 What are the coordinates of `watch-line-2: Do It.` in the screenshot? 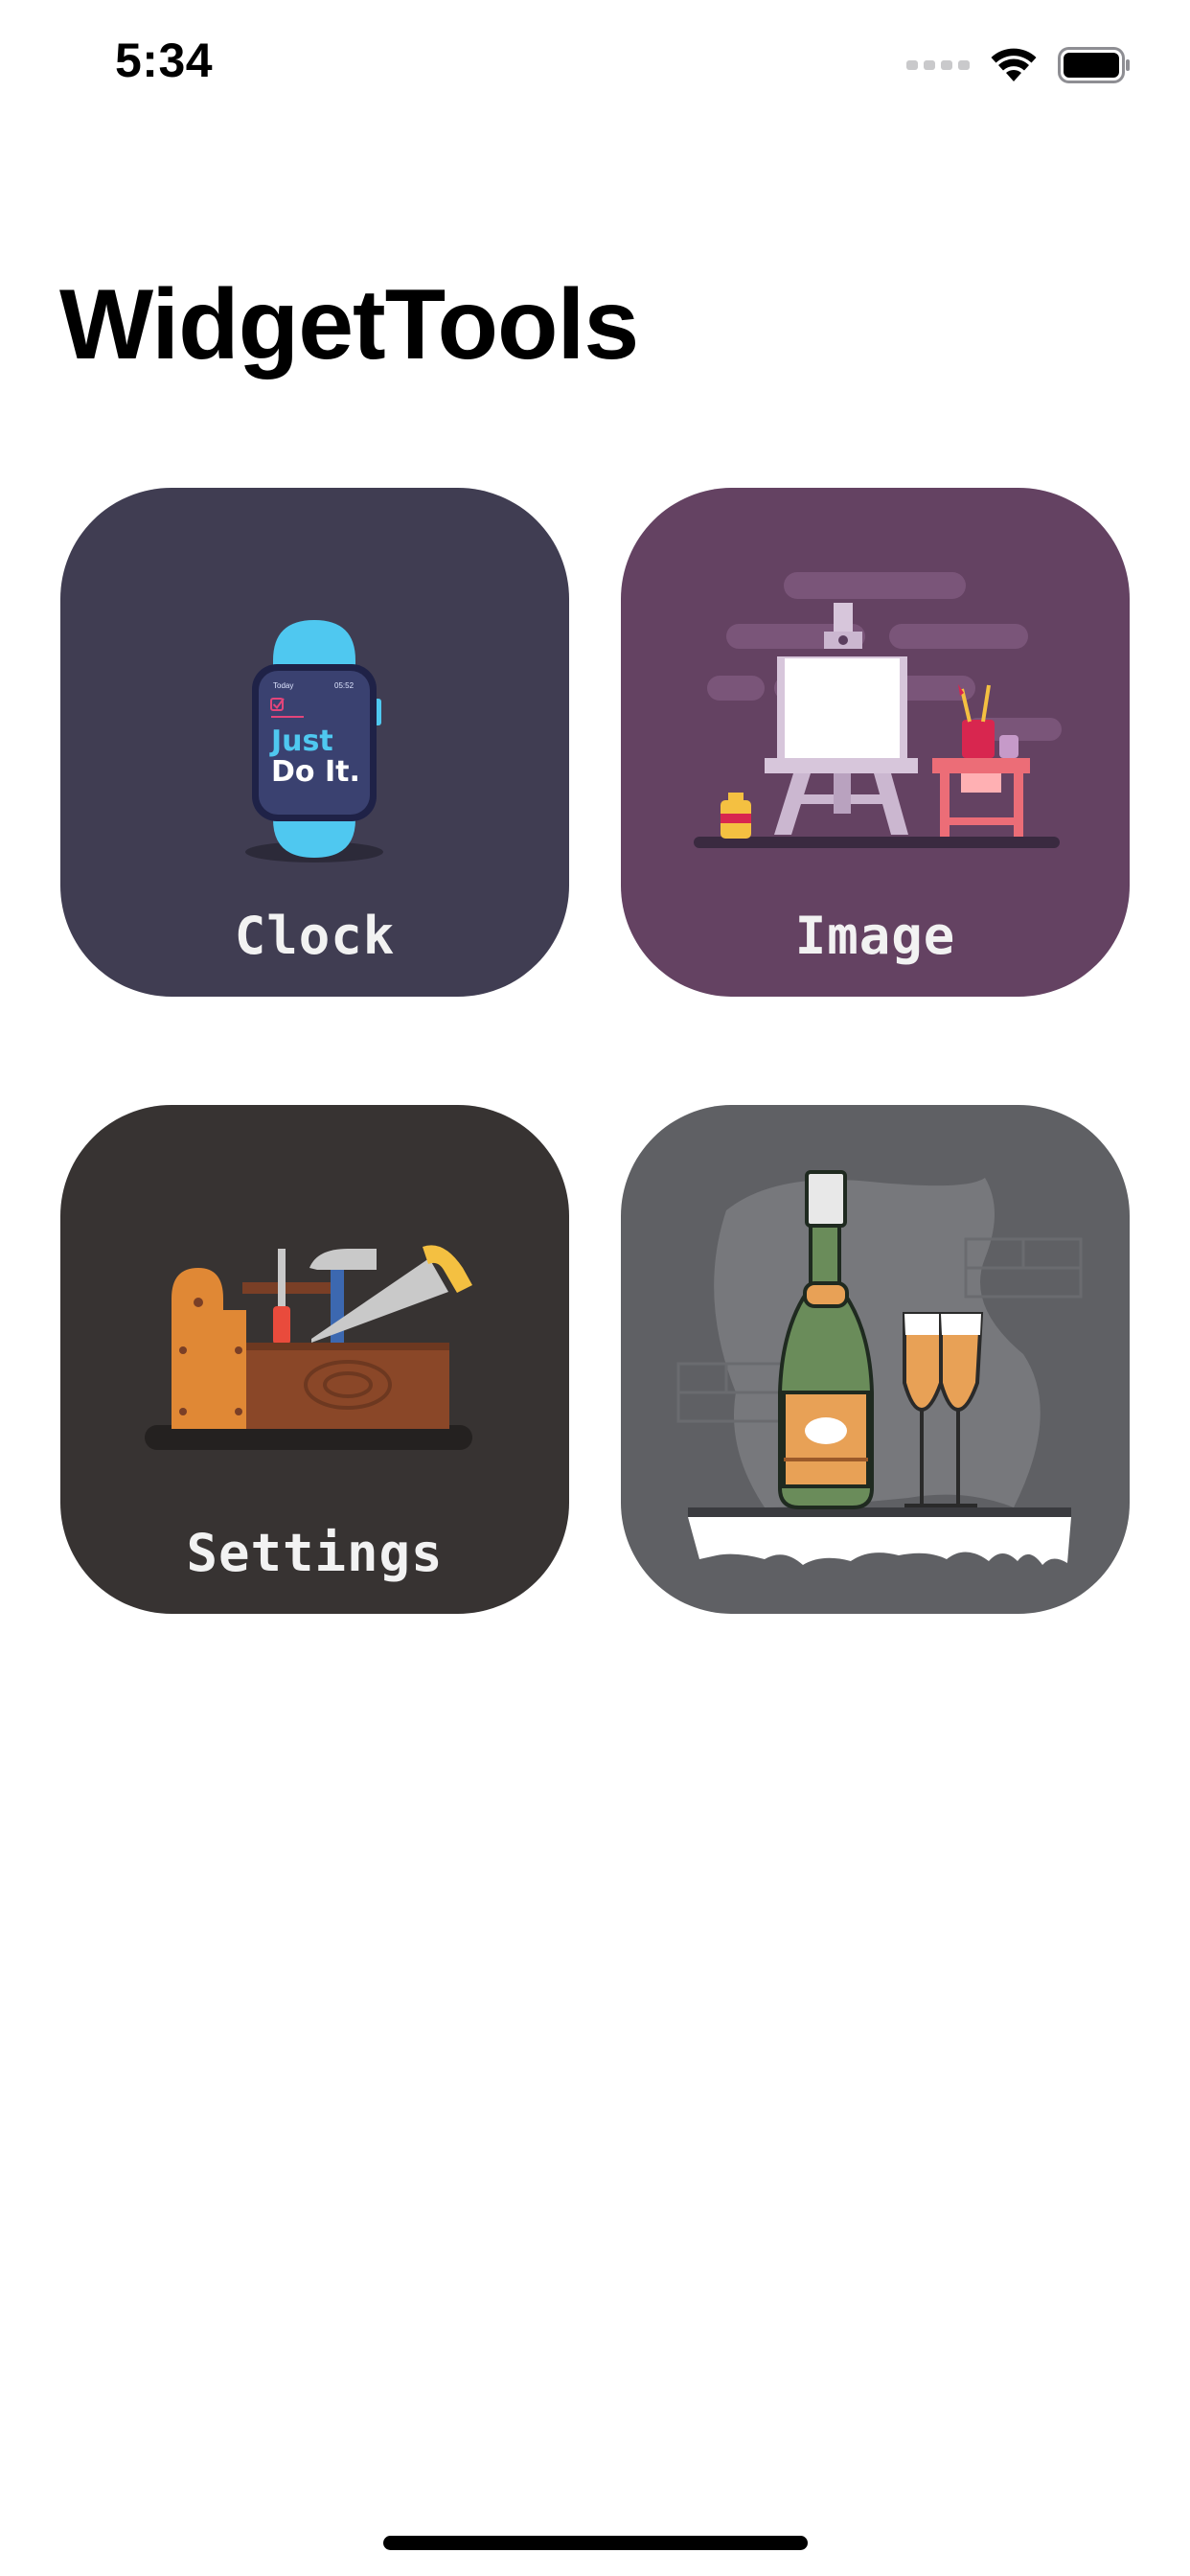 It's located at (316, 772).